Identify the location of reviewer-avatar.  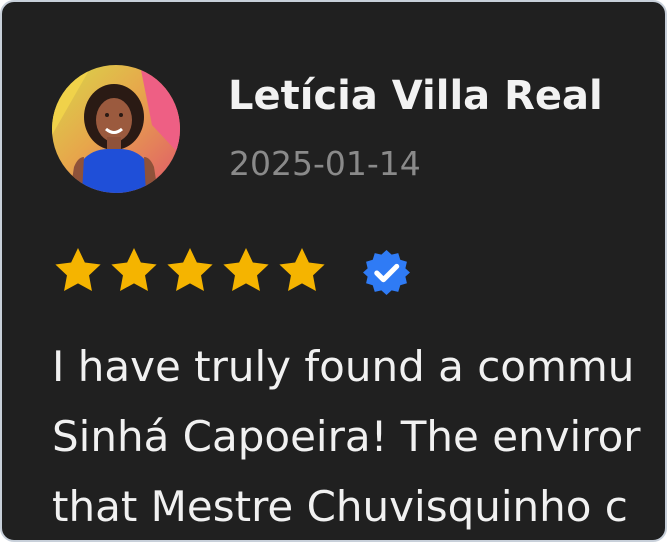
(116, 129).